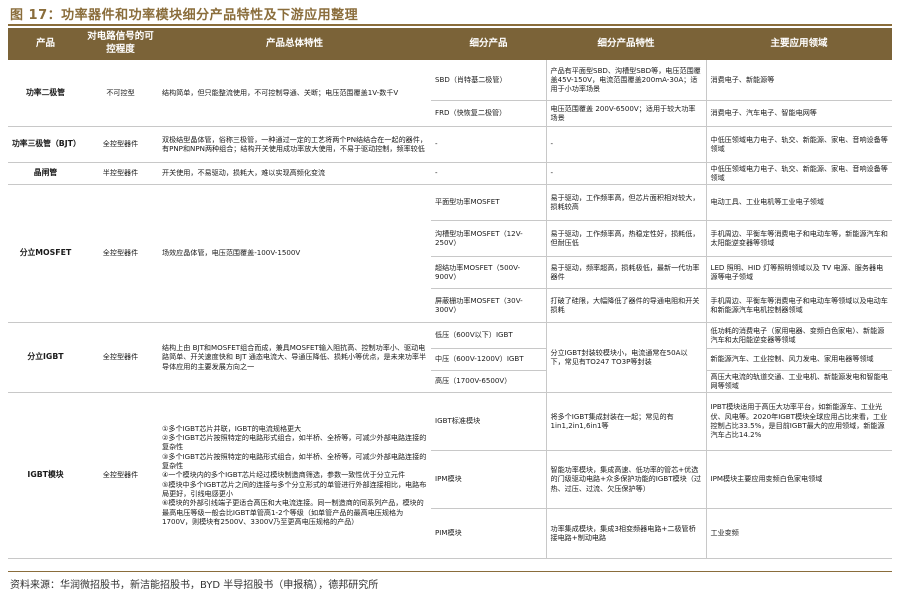  What do you see at coordinates (625, 305) in the screenshot?
I see `subproduct-feature: 打破了硅限，大幅降低了器件的导通电阻和开关损耗` at bounding box center [625, 305].